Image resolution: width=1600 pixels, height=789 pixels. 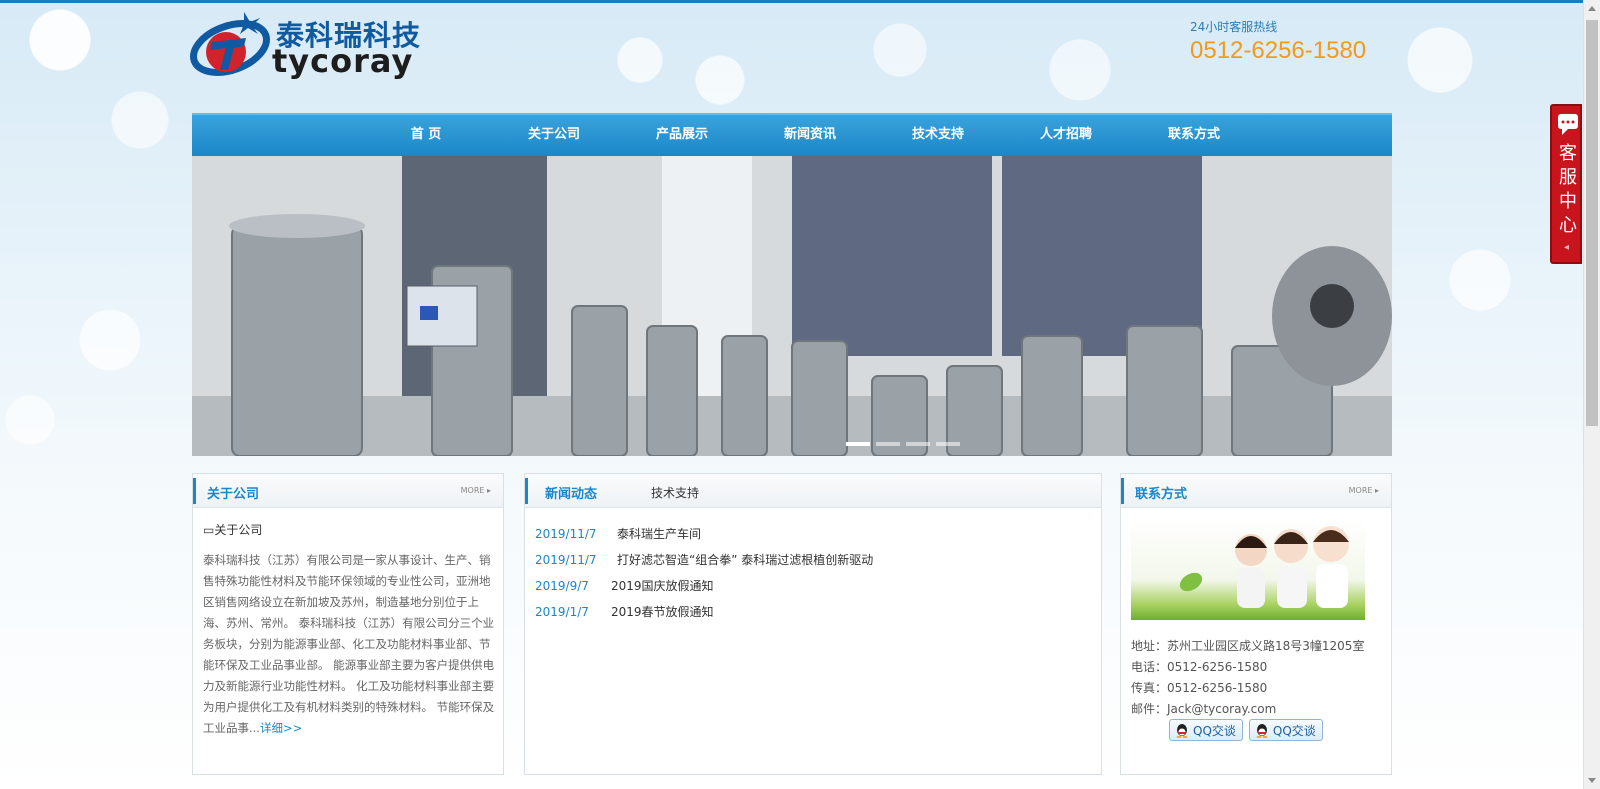 What do you see at coordinates (800, 1) in the screenshot?
I see `top-accent-line` at bounding box center [800, 1].